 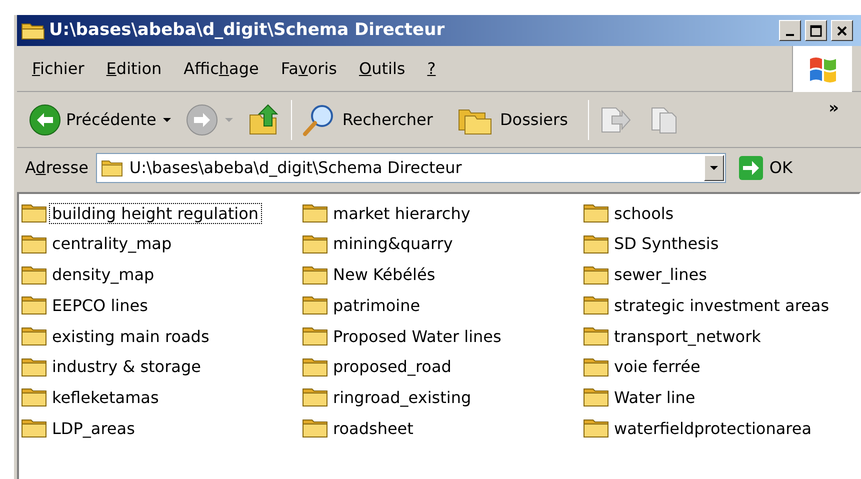 What do you see at coordinates (134, 68) in the screenshot?
I see `menu-item: Edition` at bounding box center [134, 68].